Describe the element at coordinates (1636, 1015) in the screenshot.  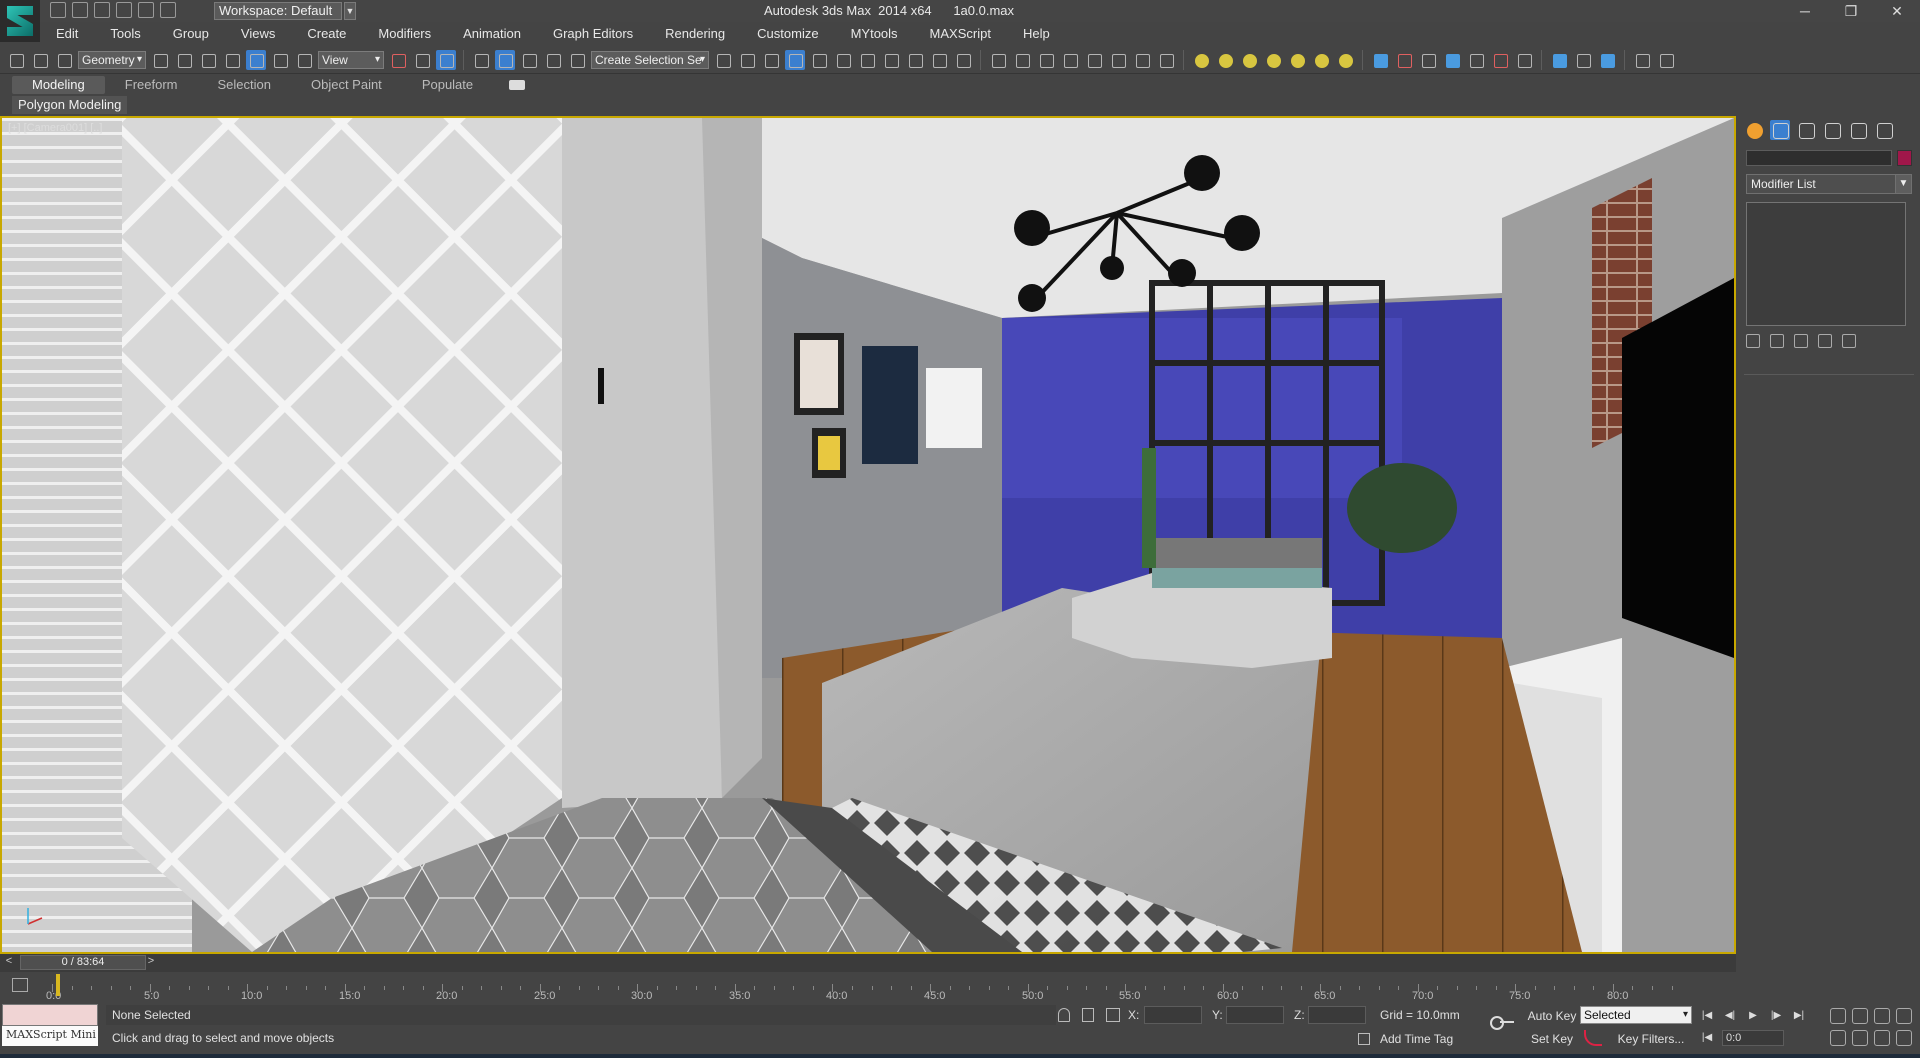
I see `key-mode-dropdown: Selected` at that location.